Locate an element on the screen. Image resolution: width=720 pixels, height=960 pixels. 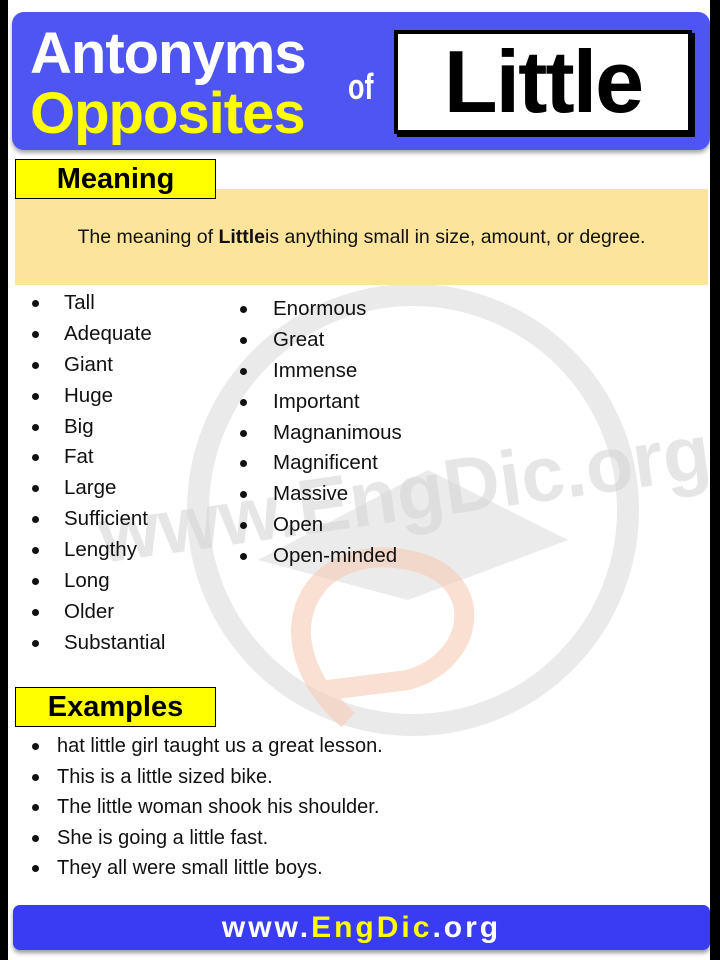
word-box: Little is located at coordinates (543, 82).